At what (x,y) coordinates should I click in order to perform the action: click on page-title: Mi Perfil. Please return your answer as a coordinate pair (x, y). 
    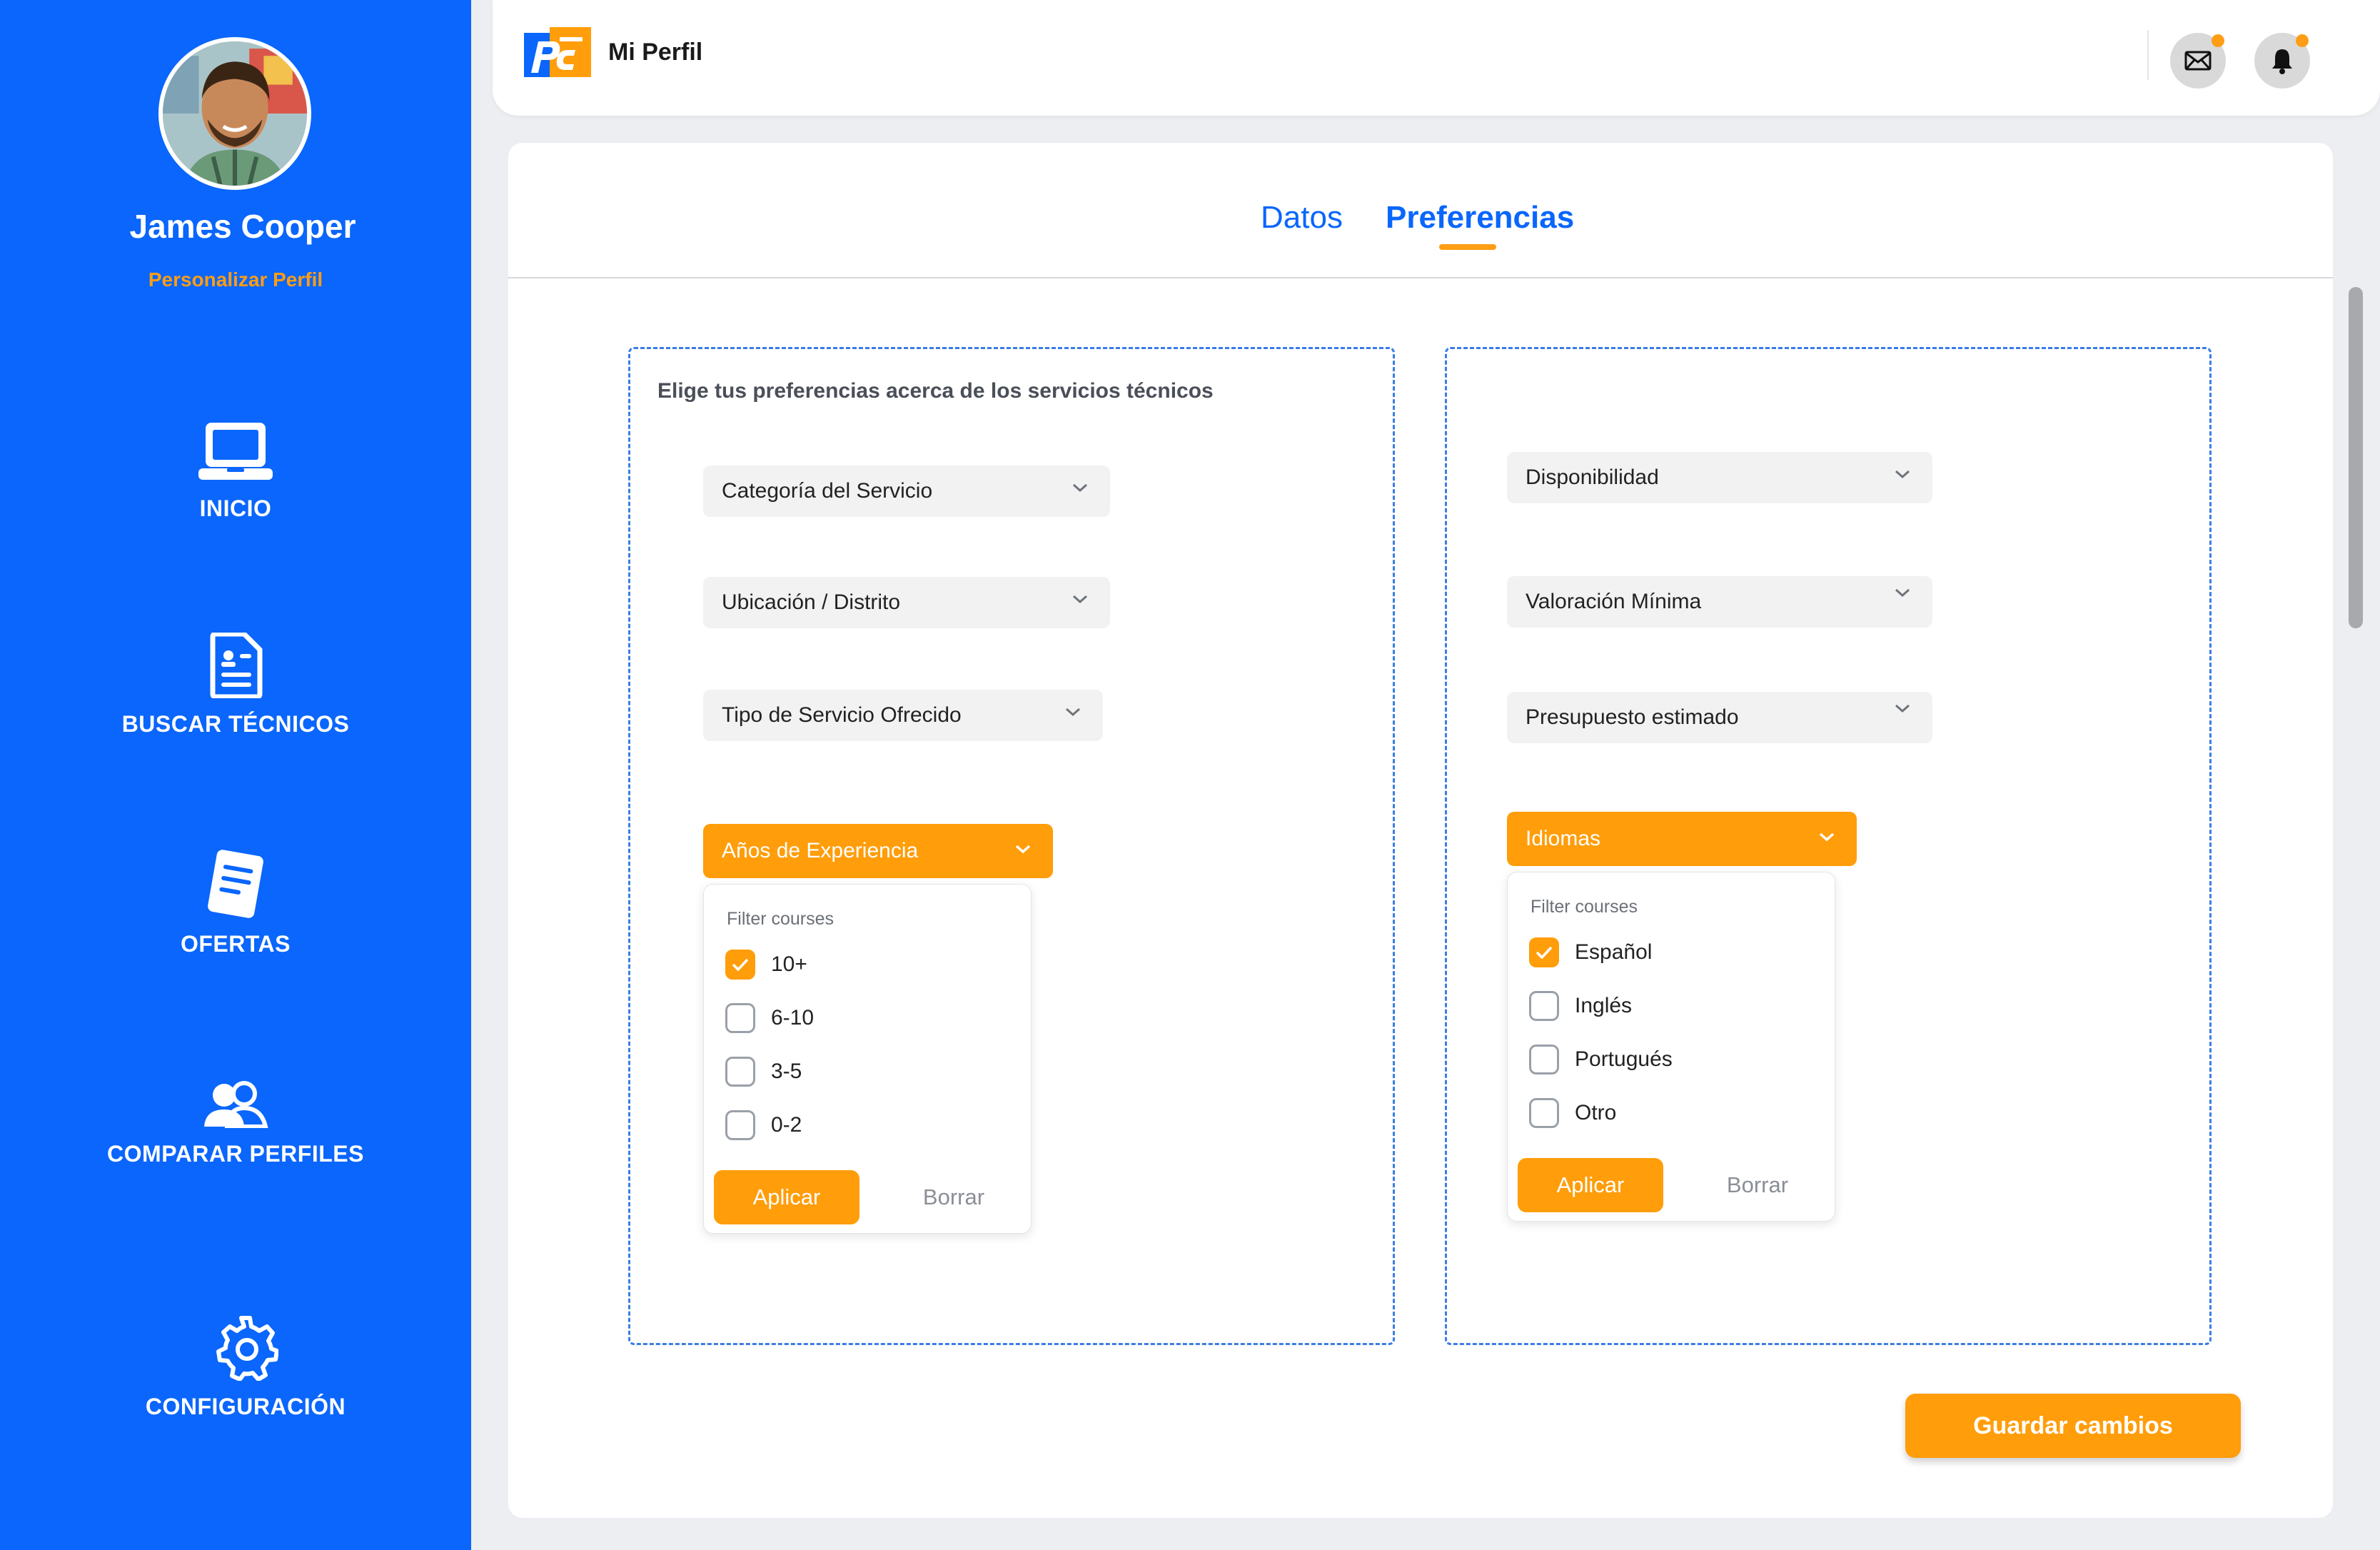
    Looking at the image, I should click on (655, 52).